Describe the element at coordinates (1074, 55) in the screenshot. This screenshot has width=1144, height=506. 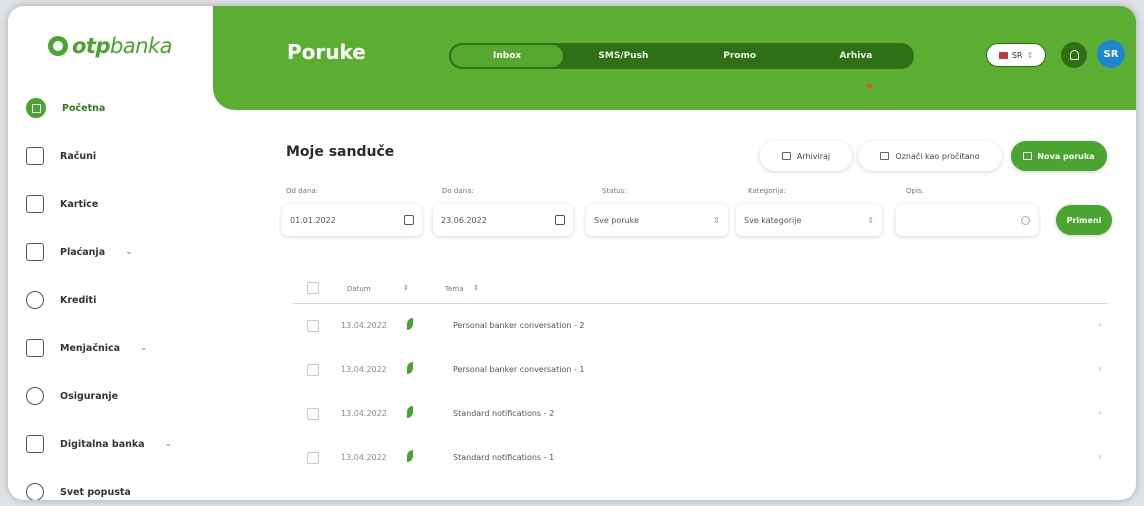
I see `notifications-button` at that location.